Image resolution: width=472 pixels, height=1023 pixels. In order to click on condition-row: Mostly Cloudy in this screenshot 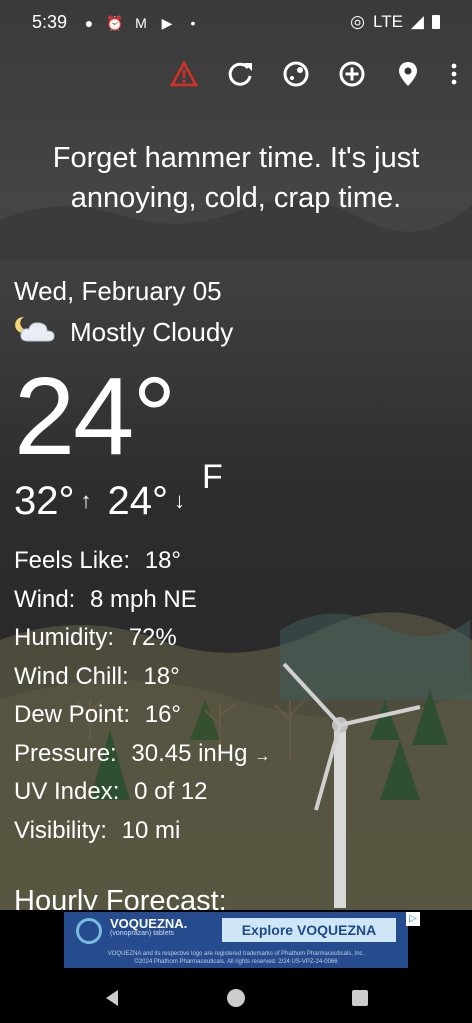, I will do `click(142, 332)`.